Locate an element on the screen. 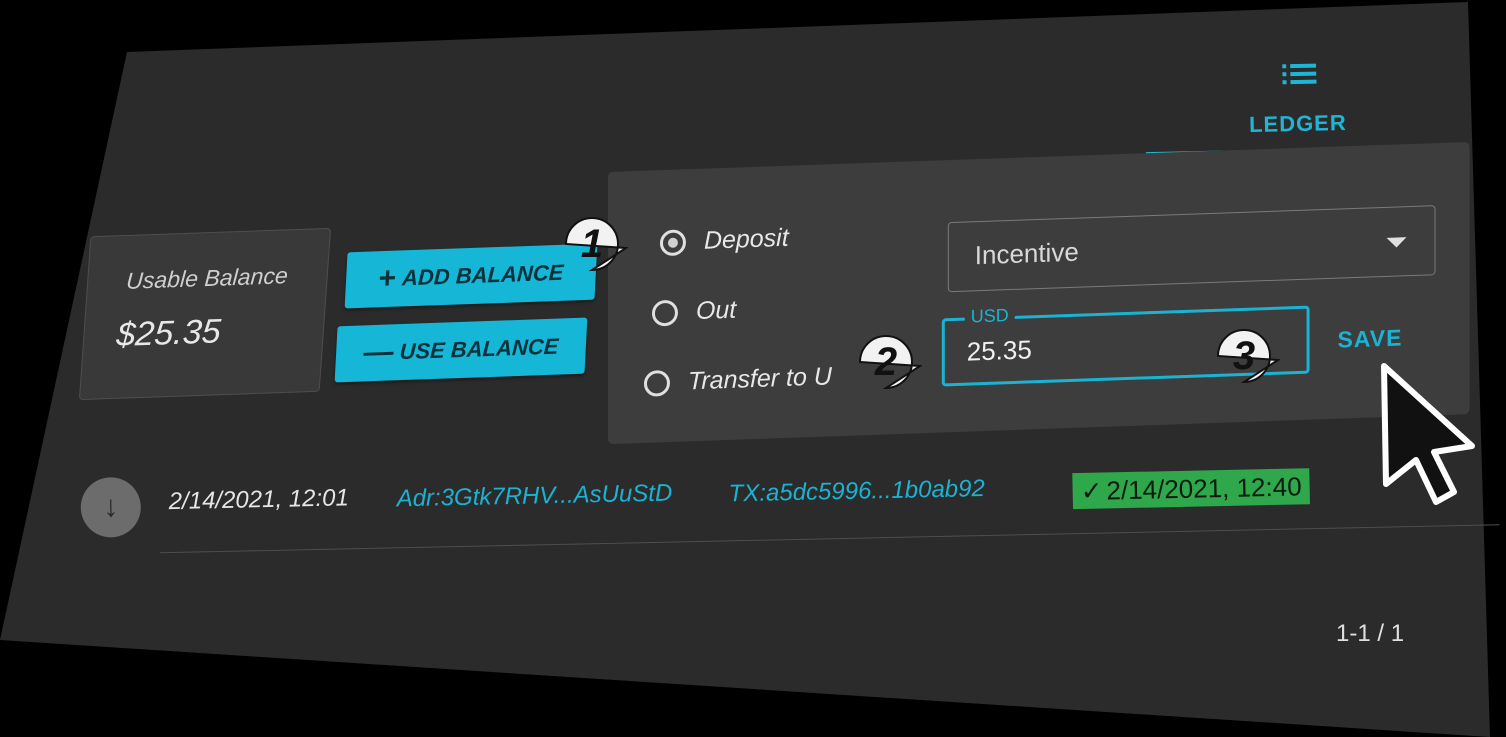 Image resolution: width=1506 pixels, height=737 pixels. check-icon: ✓ is located at coordinates (1091, 490).